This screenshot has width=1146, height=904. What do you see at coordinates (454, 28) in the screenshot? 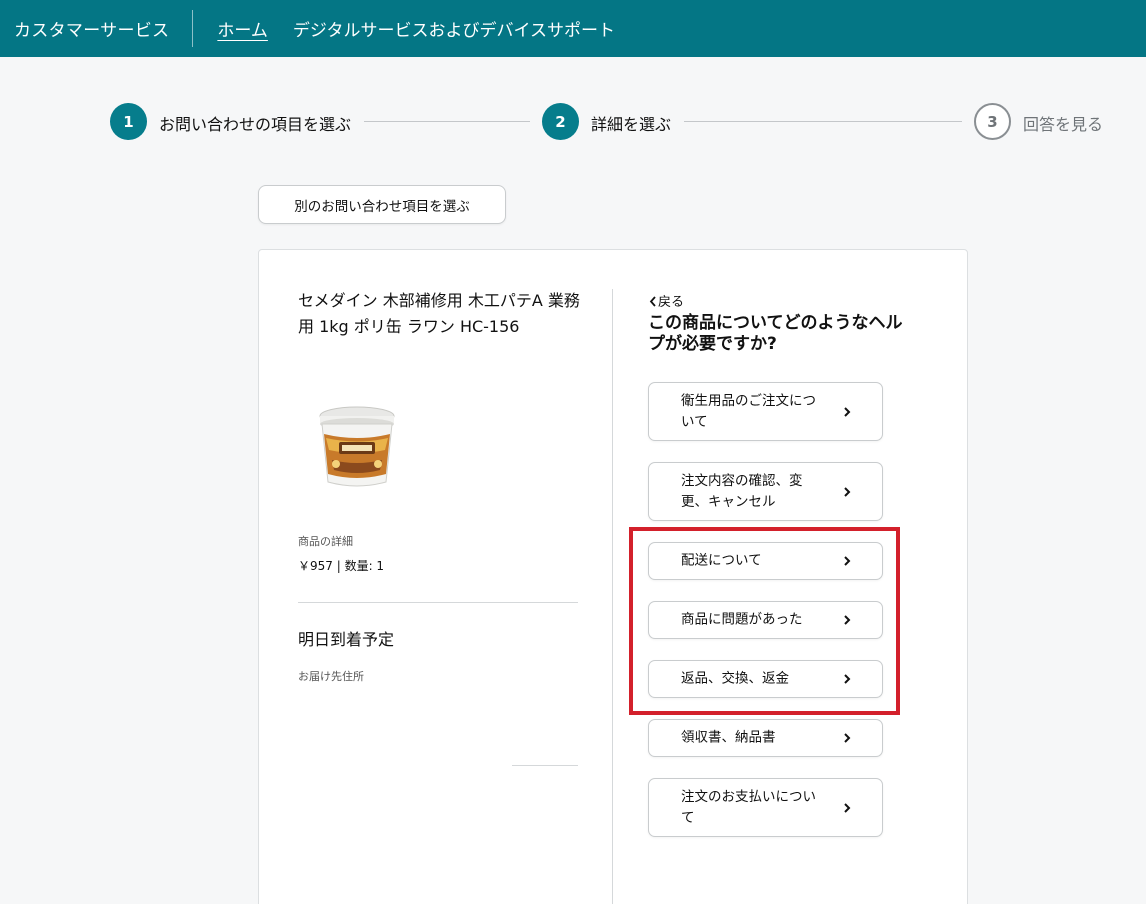
I see `section-link: デジタルサービスおよびデバイスサポート` at bounding box center [454, 28].